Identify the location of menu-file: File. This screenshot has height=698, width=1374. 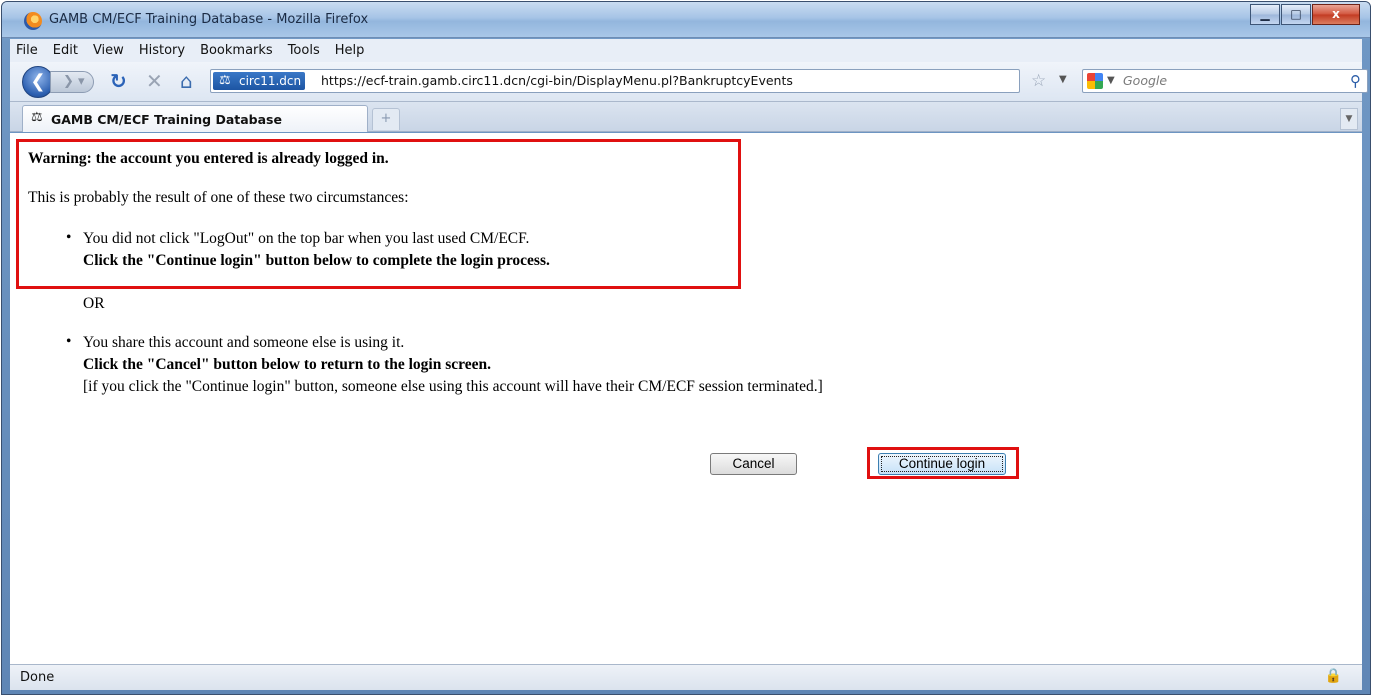
(27, 50).